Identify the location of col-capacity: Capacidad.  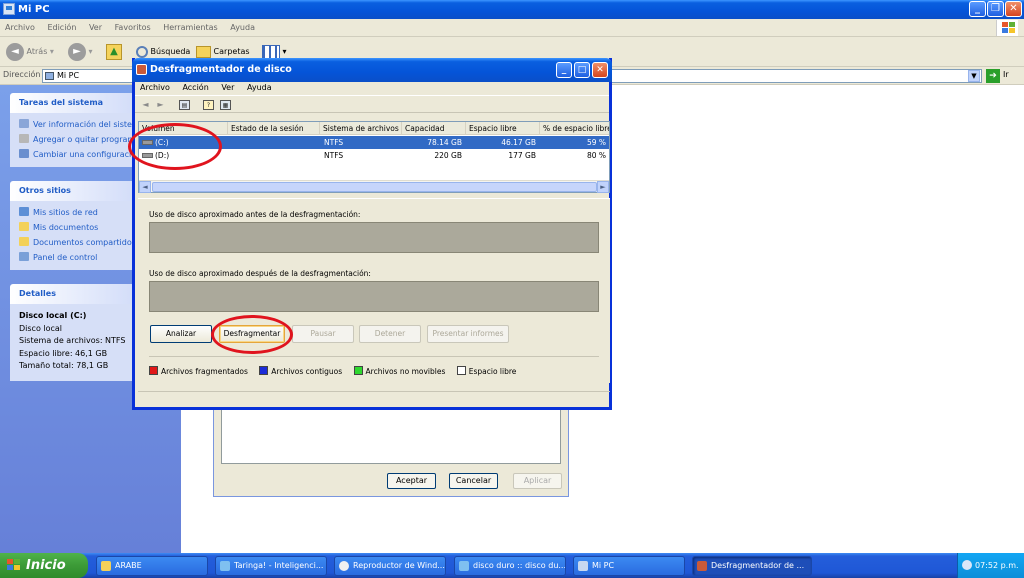
(434, 128).